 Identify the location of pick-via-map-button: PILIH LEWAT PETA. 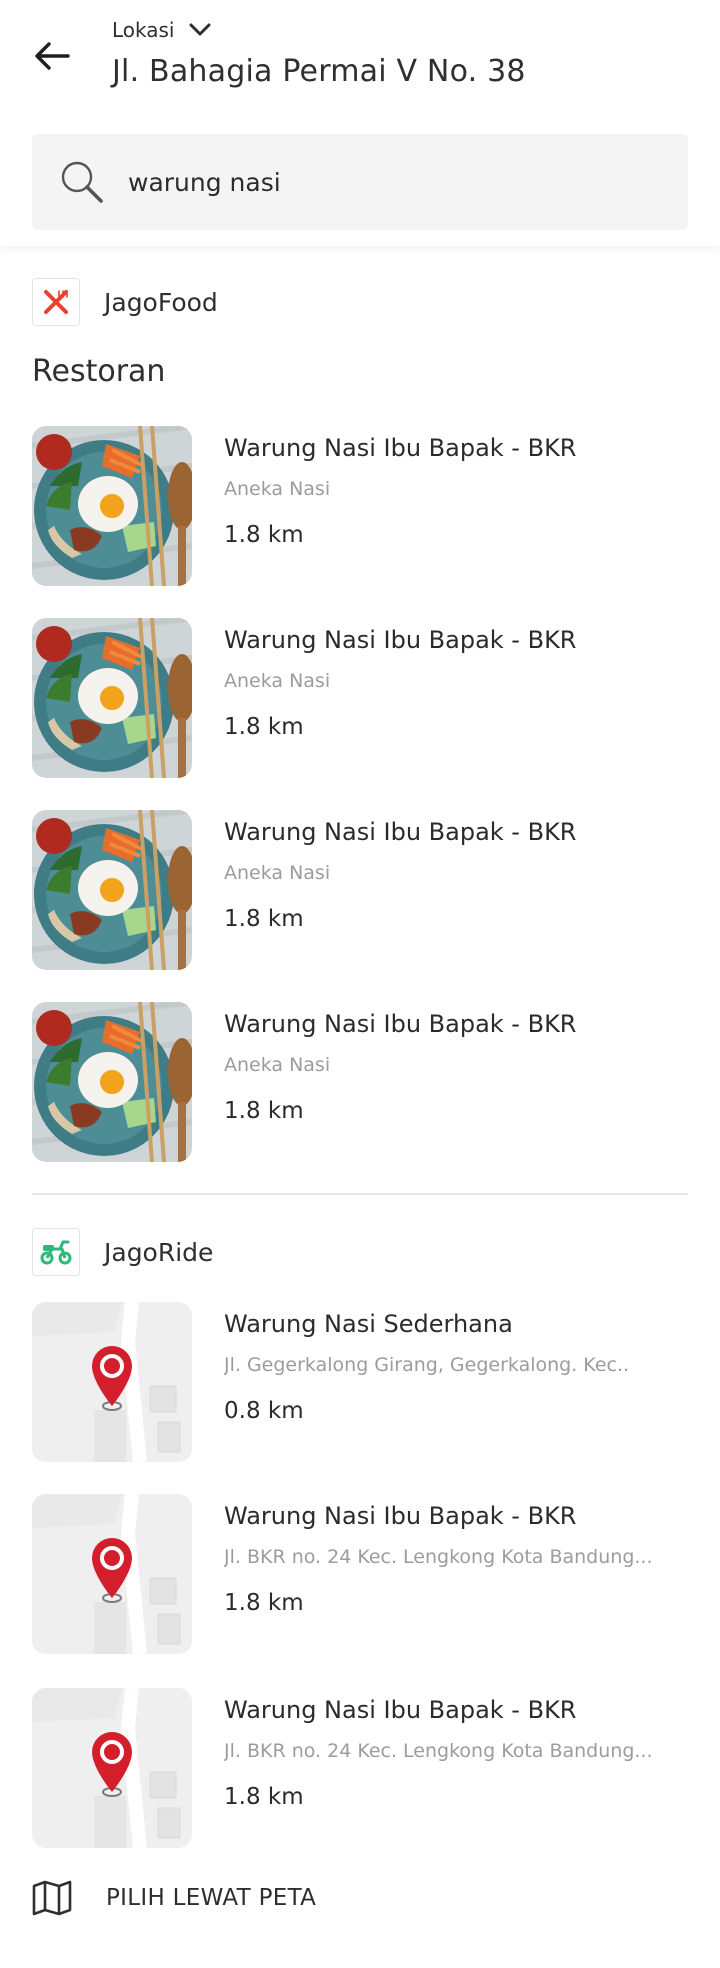
(174, 1898).